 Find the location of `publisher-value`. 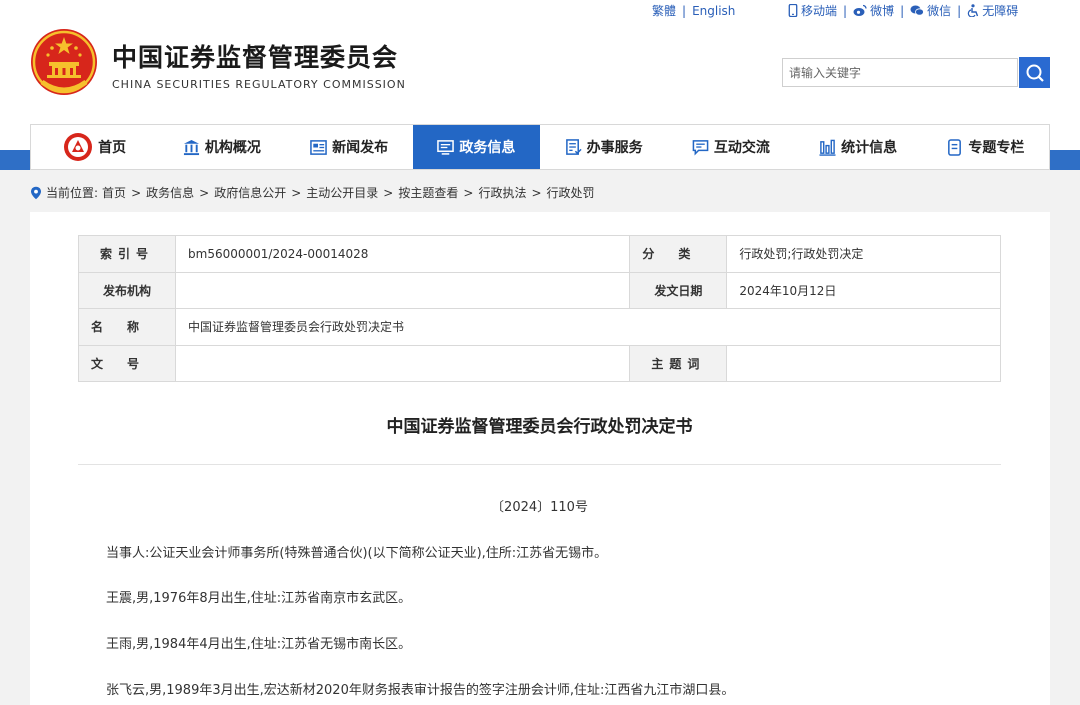

publisher-value is located at coordinates (403, 290).